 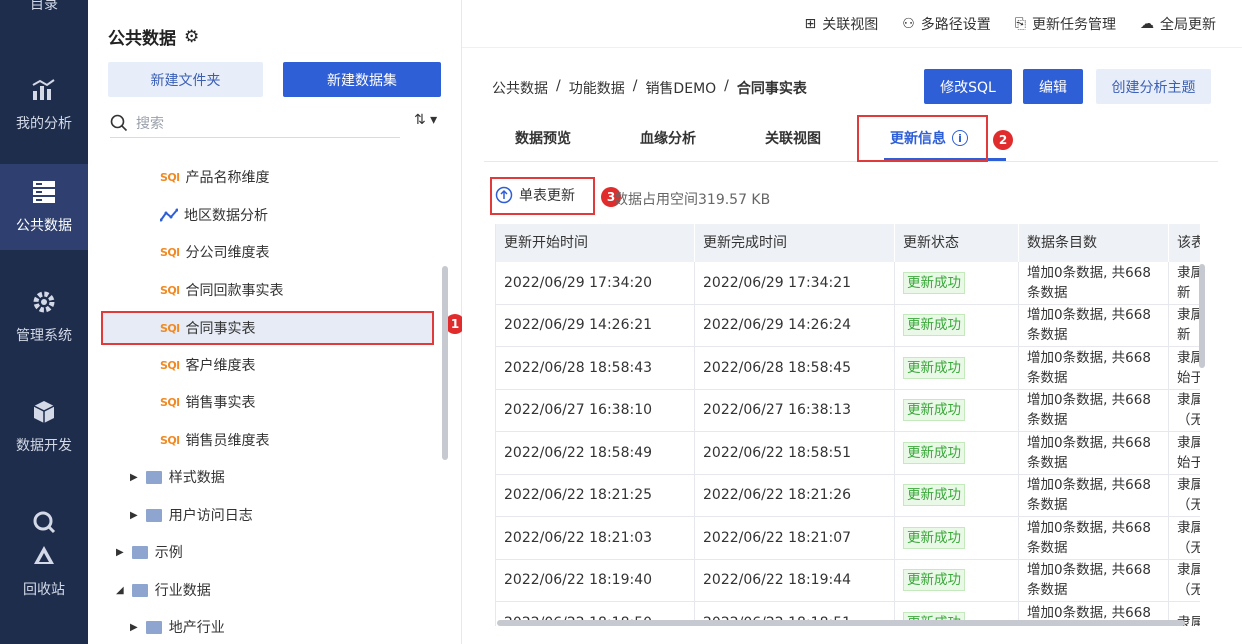 What do you see at coordinates (668, 138) in the screenshot?
I see `tab-lineage: 血缘分析` at bounding box center [668, 138].